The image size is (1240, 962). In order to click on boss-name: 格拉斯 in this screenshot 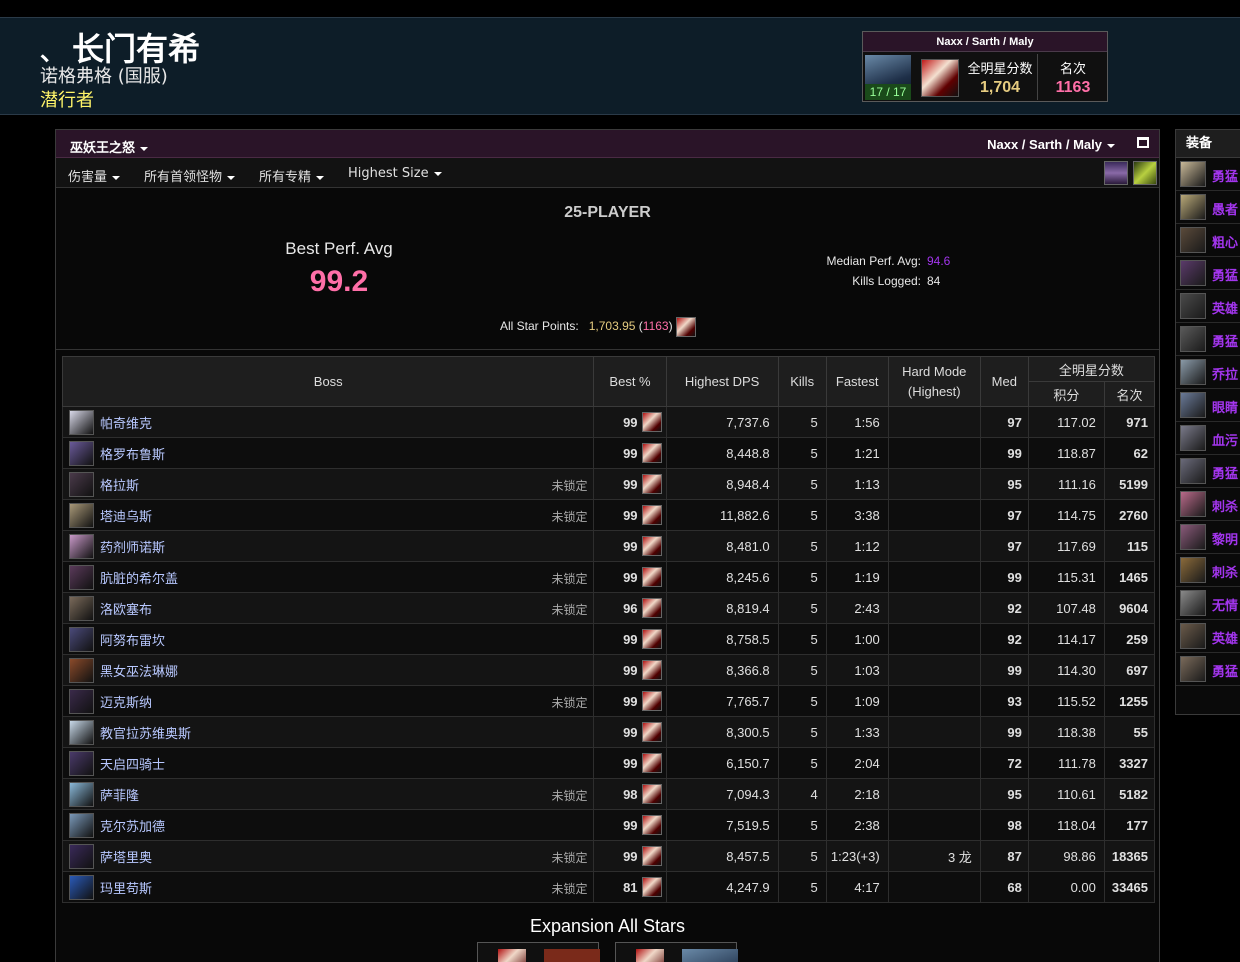, I will do `click(119, 486)`.